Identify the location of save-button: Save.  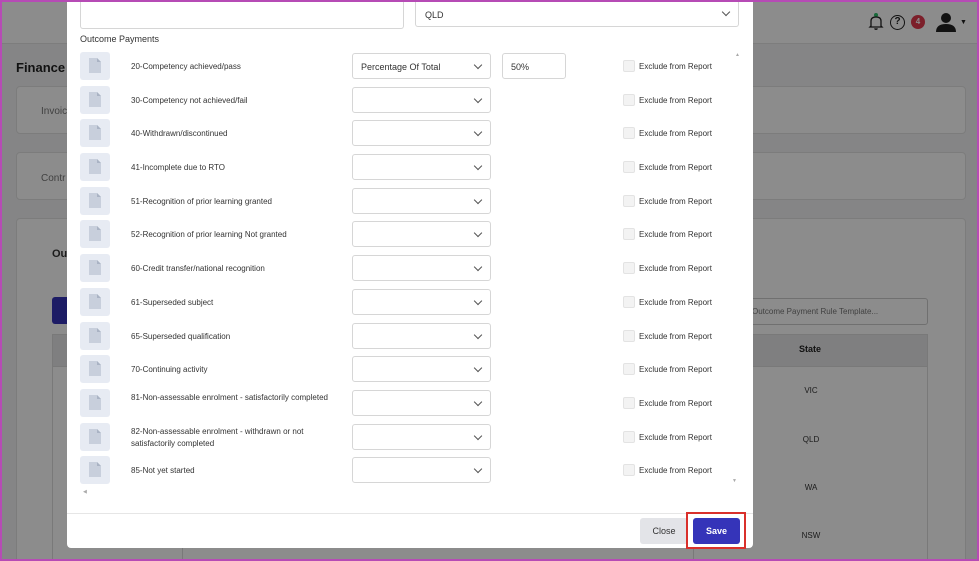
(716, 531).